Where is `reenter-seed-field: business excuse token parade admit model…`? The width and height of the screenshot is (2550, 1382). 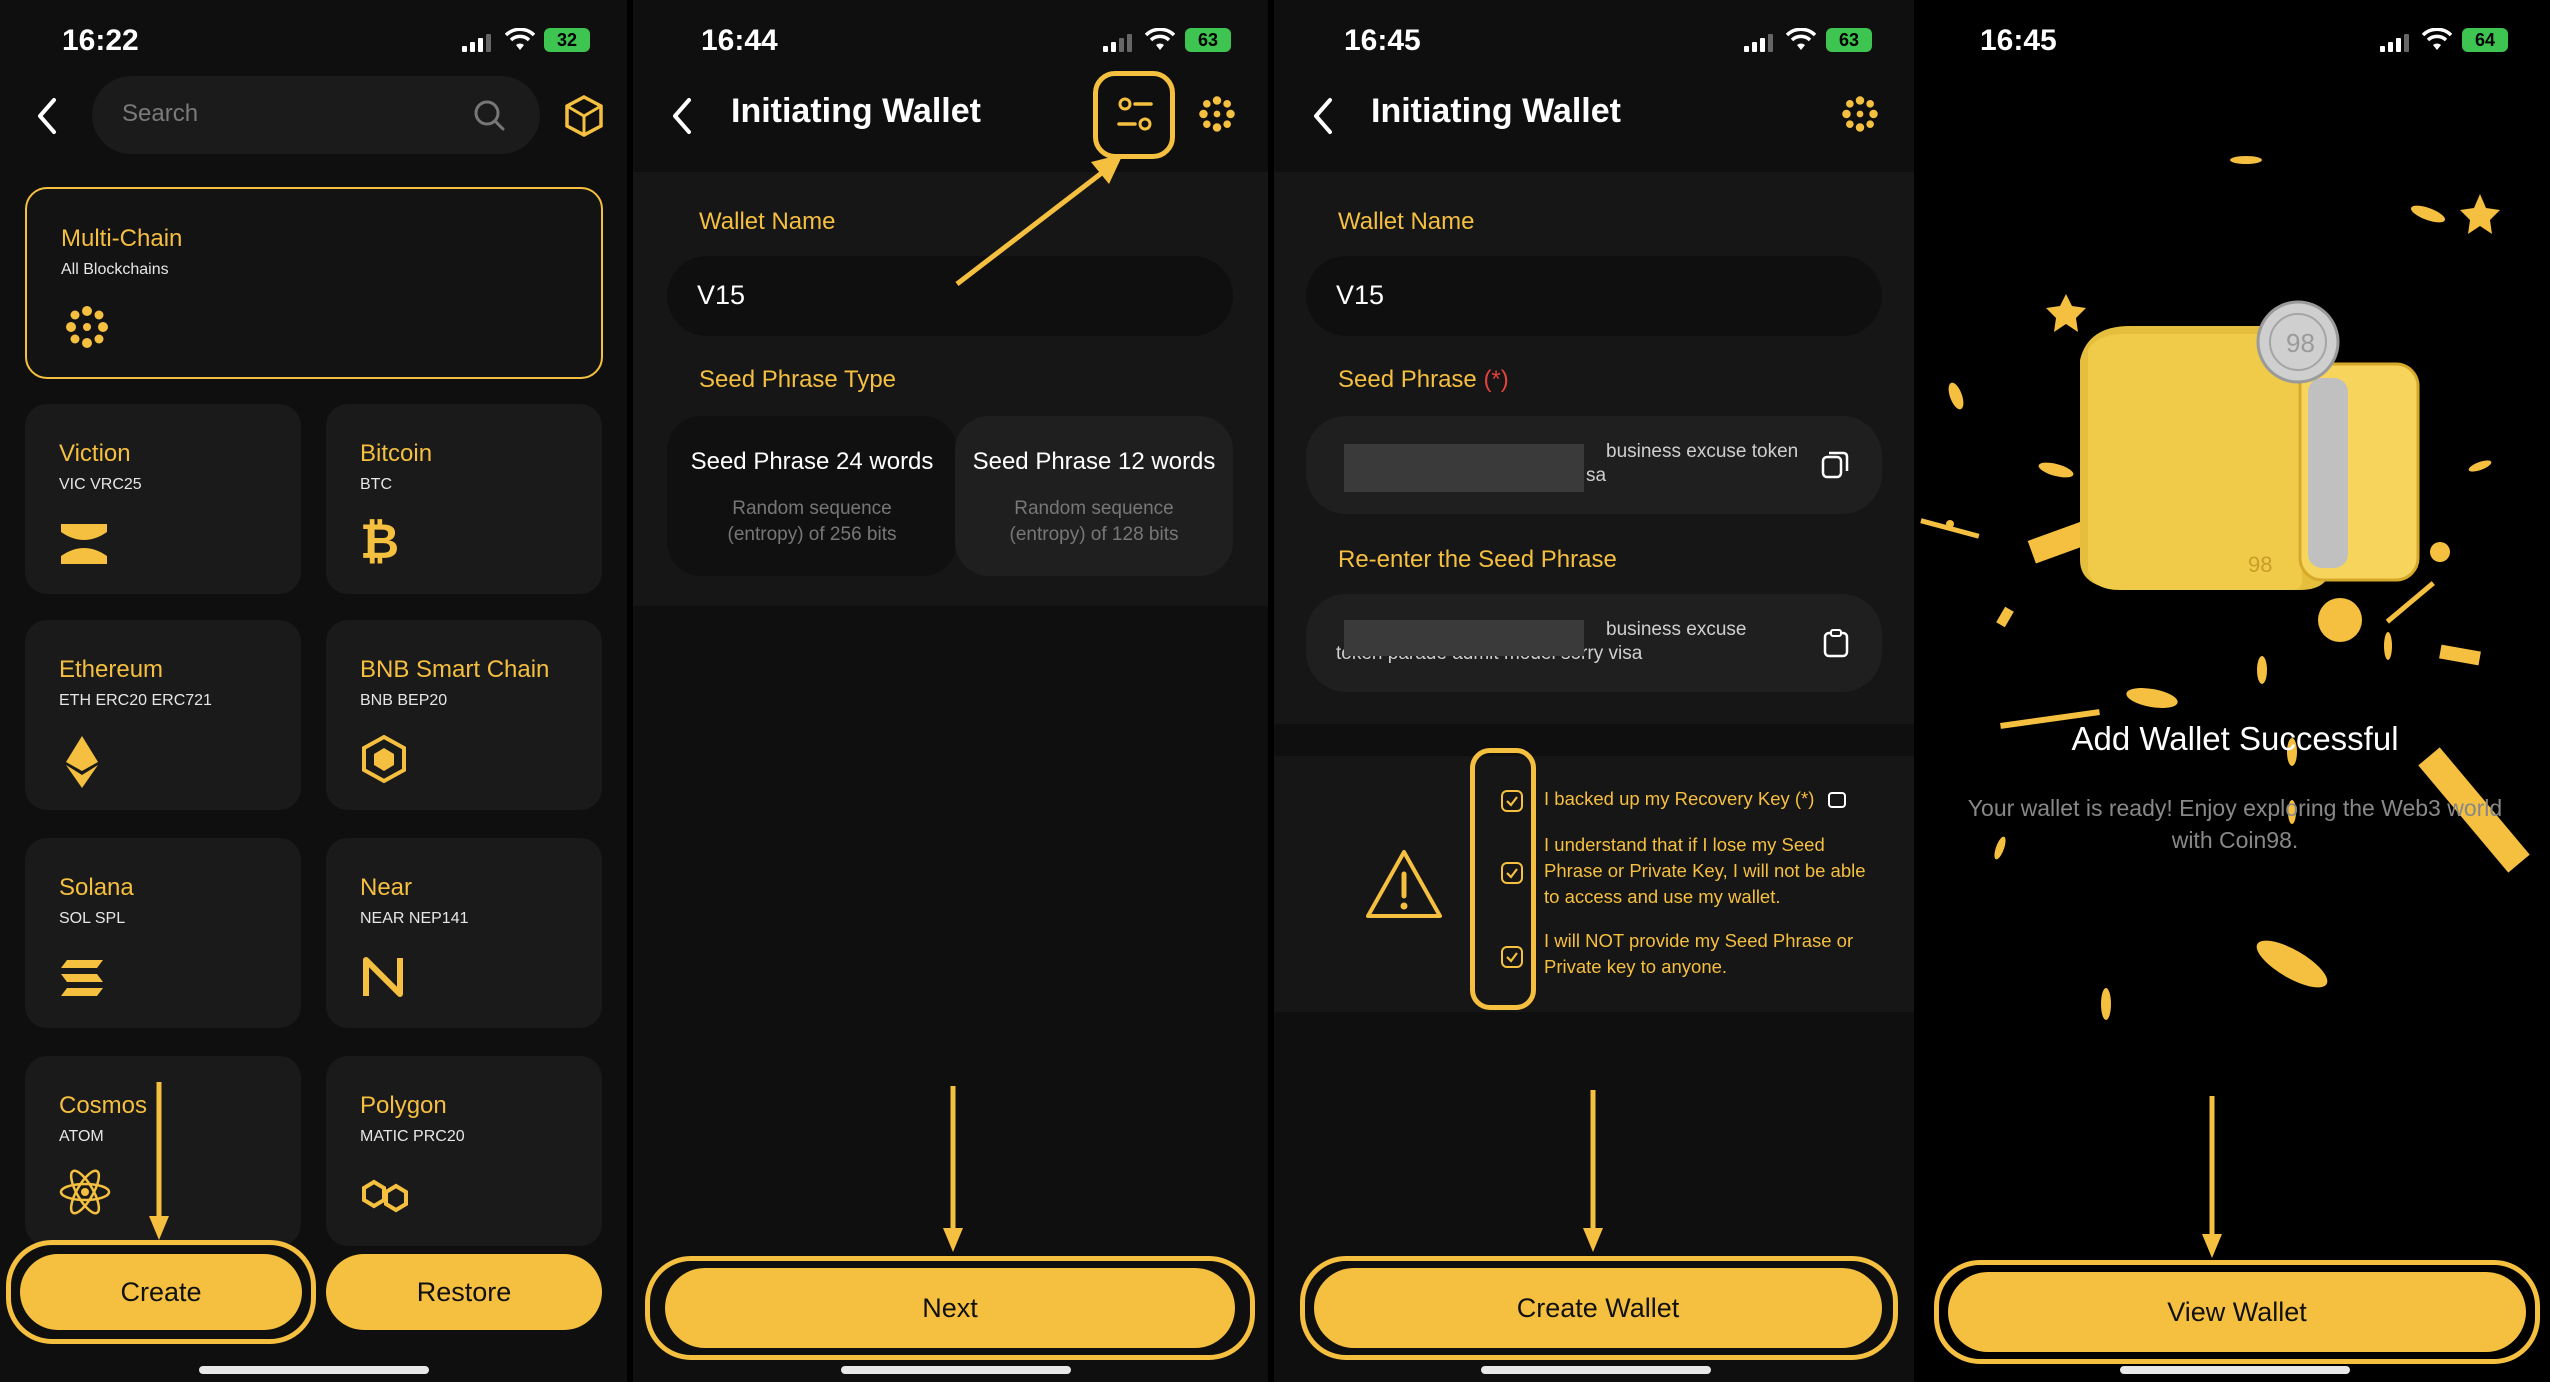
reenter-seed-field: business excuse token parade admit model… is located at coordinates (1594, 643).